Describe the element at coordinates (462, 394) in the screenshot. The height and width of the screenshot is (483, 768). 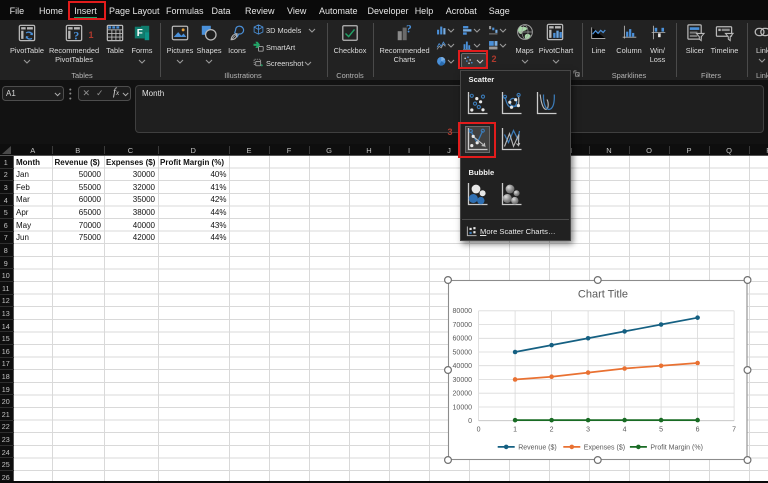
I see `svg-text: 20000` at that location.